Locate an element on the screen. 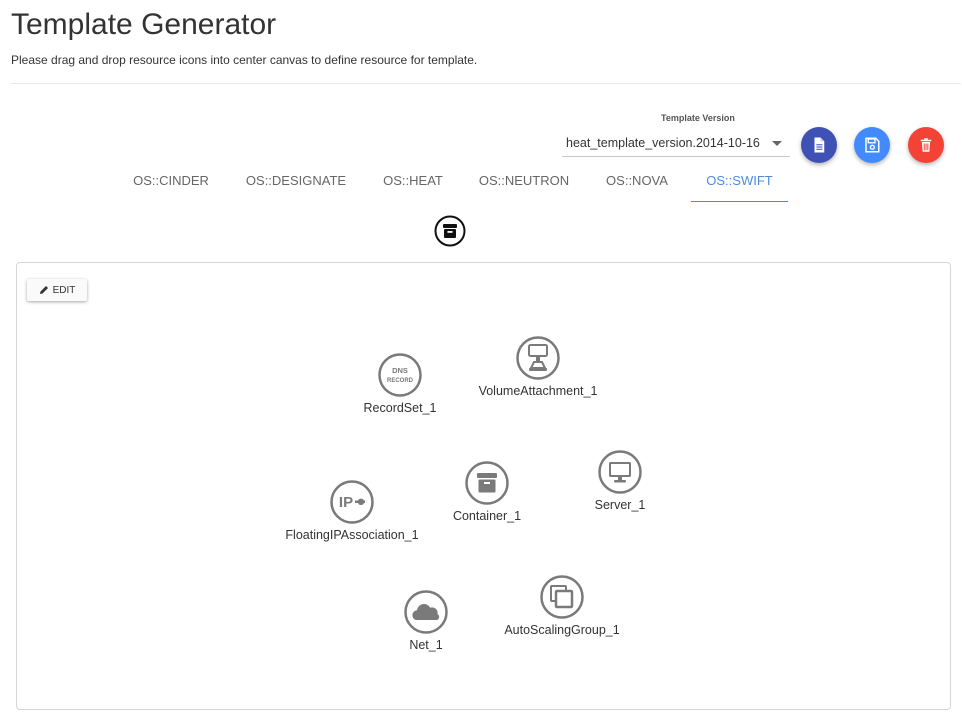  pencil-icon is located at coordinates (43, 290).